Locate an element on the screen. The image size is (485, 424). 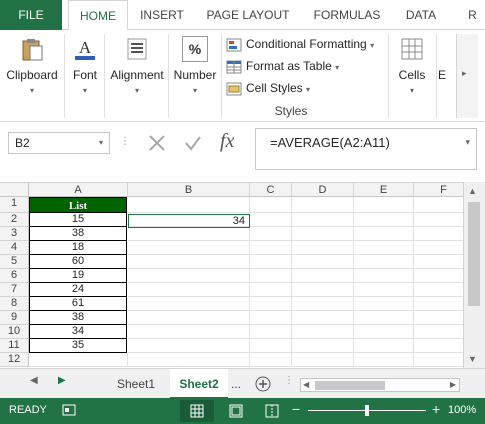
page-break-view-icon is located at coordinates (272, 411).